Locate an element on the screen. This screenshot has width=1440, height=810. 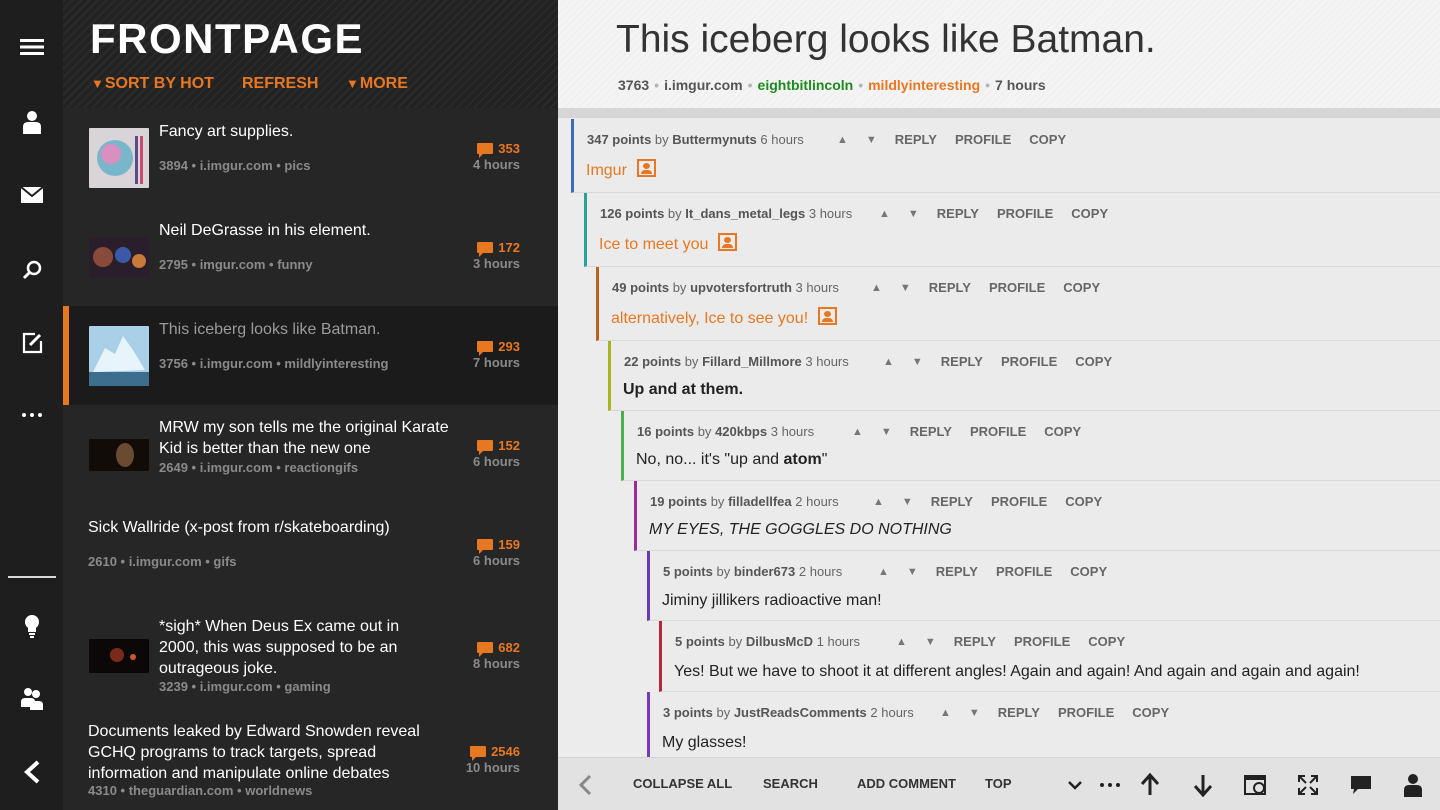
chevron-down-icon is located at coordinates (1075, 785).